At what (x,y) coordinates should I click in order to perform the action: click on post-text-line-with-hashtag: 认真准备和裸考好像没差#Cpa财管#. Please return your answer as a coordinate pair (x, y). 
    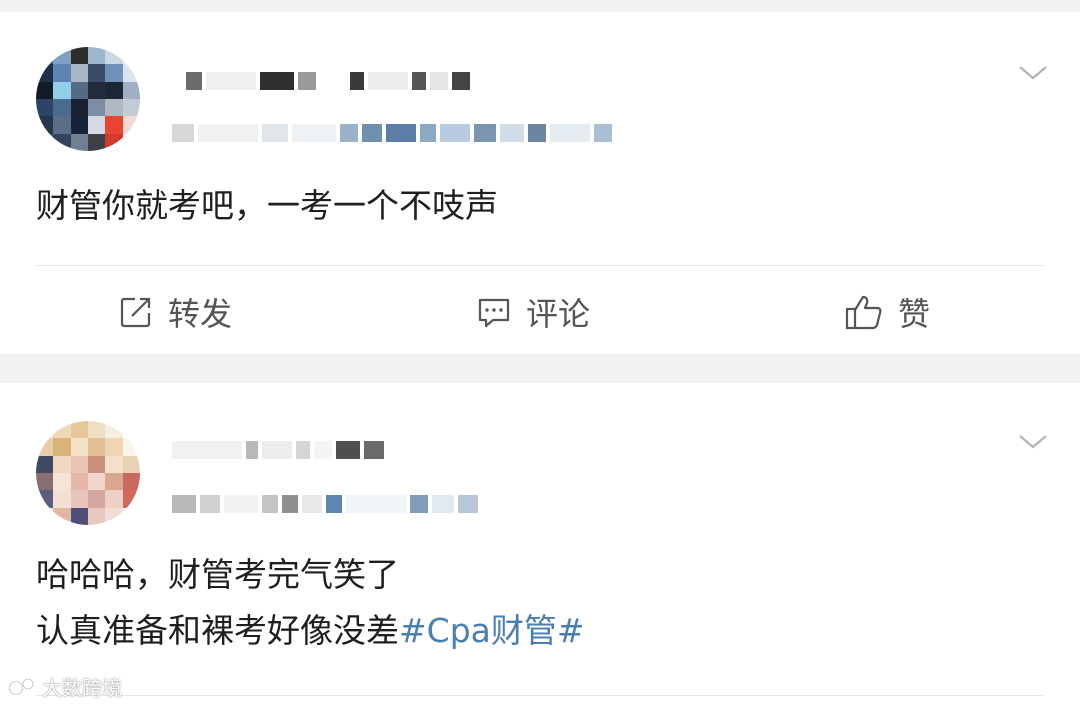
    Looking at the image, I should click on (310, 631).